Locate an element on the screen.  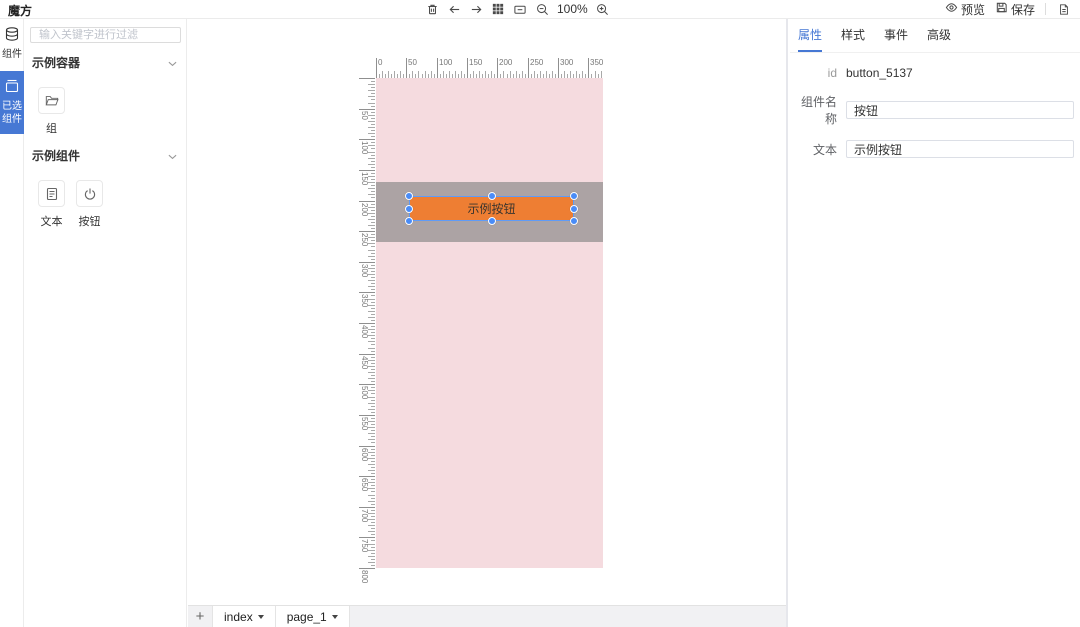
power-icon is located at coordinates (89, 193).